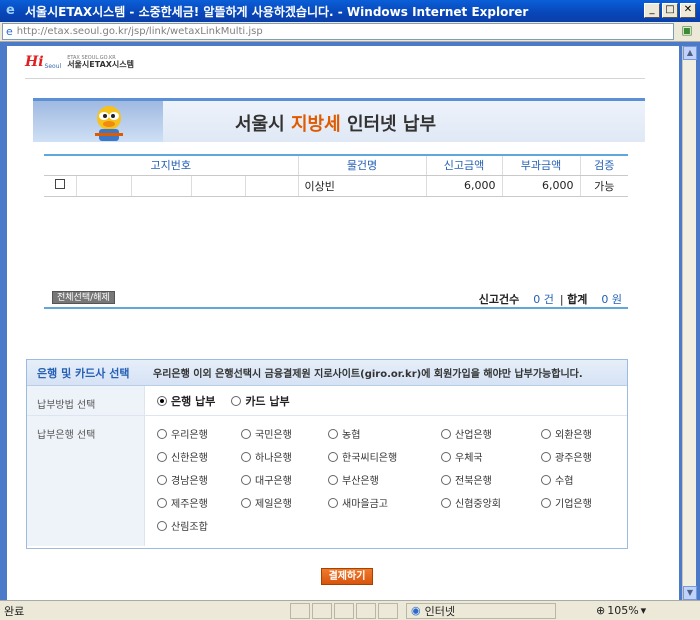  What do you see at coordinates (14, 611) in the screenshot?
I see `status-text: 완료` at bounding box center [14, 611].